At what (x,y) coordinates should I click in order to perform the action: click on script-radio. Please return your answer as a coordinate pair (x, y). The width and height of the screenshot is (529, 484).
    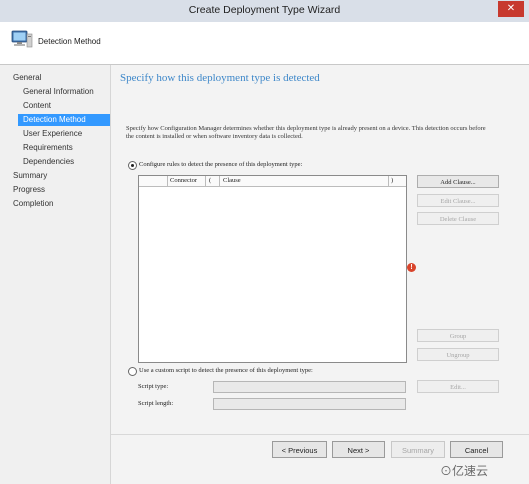
    Looking at the image, I should click on (132, 371).